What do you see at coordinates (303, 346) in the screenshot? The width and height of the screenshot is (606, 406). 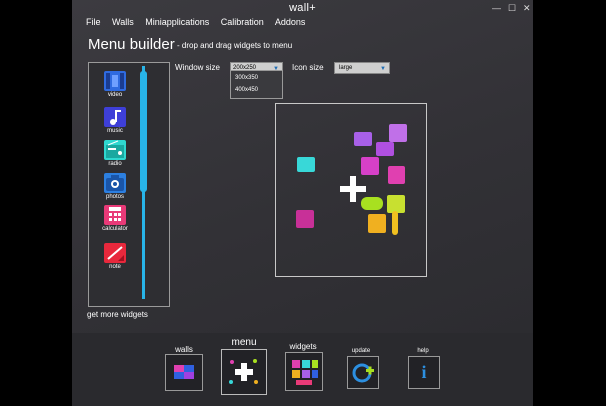 I see `dock-label-widgets: widgets` at bounding box center [303, 346].